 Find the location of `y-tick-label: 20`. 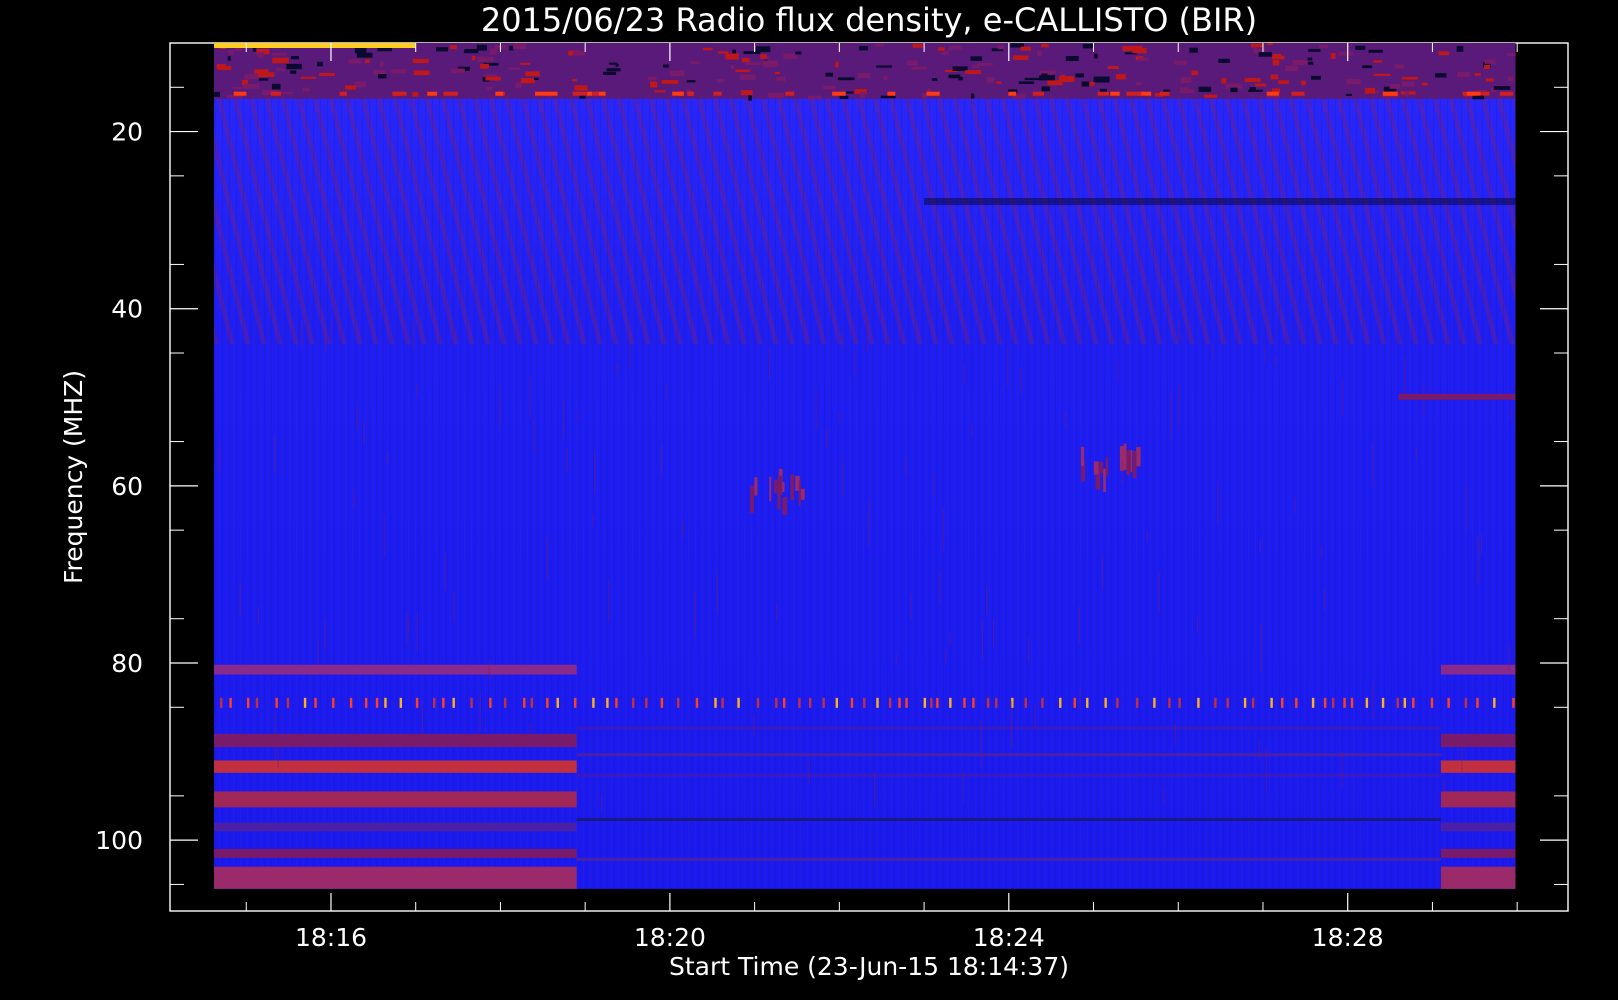

y-tick-label: 20 is located at coordinates (127, 132).